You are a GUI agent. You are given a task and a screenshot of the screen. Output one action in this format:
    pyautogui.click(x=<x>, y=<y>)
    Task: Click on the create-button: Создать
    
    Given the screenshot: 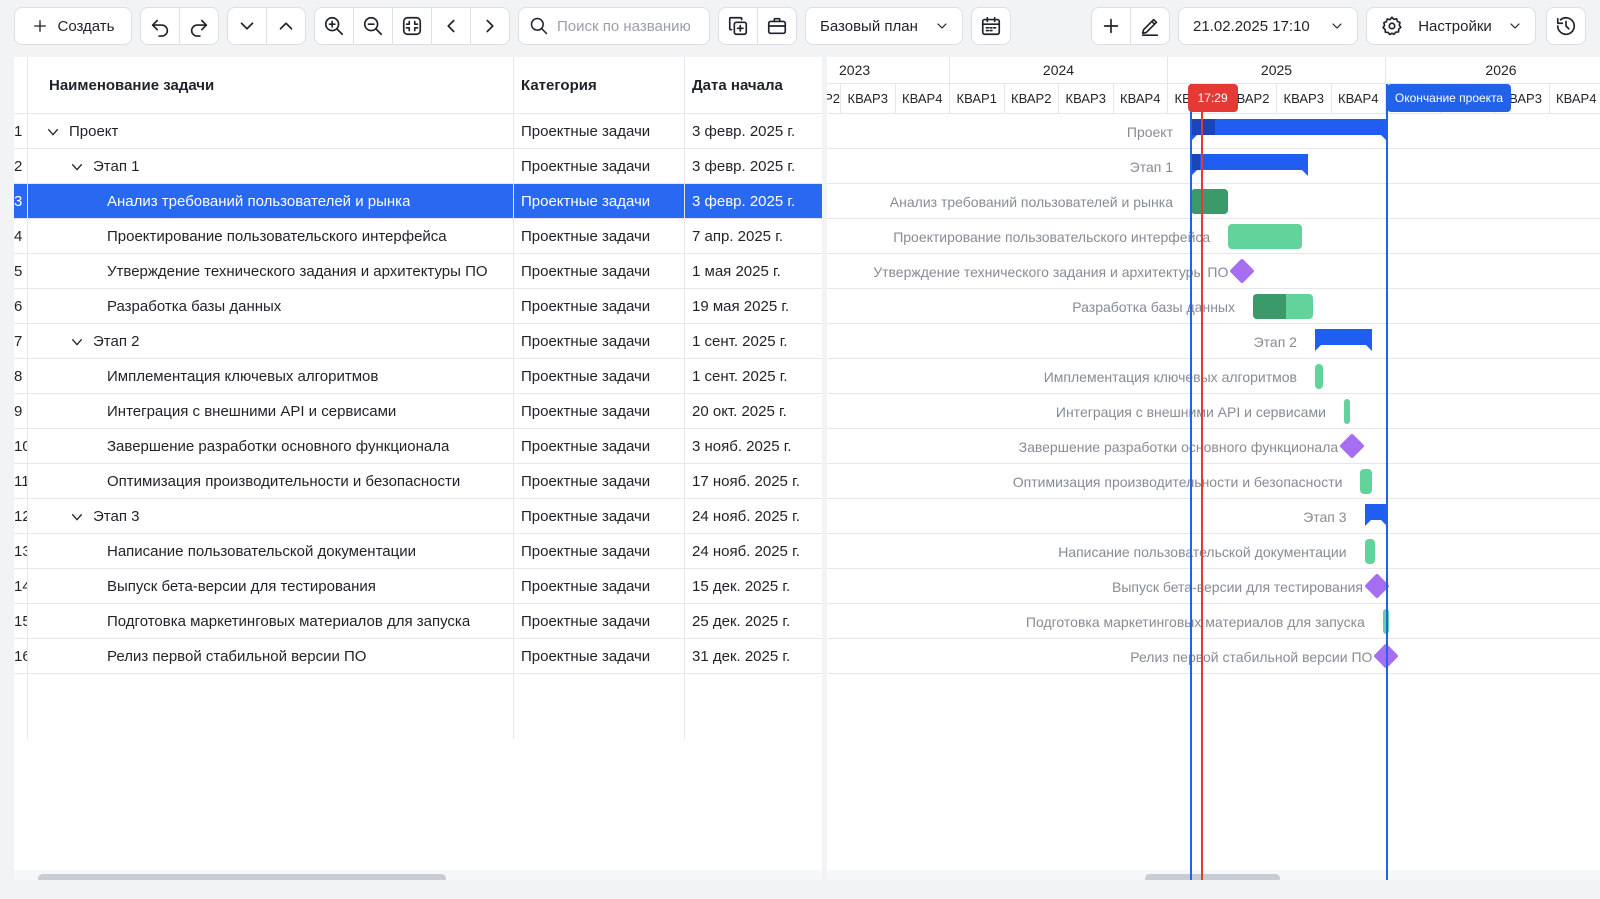 What is the action you would take?
    pyautogui.click(x=73, y=26)
    